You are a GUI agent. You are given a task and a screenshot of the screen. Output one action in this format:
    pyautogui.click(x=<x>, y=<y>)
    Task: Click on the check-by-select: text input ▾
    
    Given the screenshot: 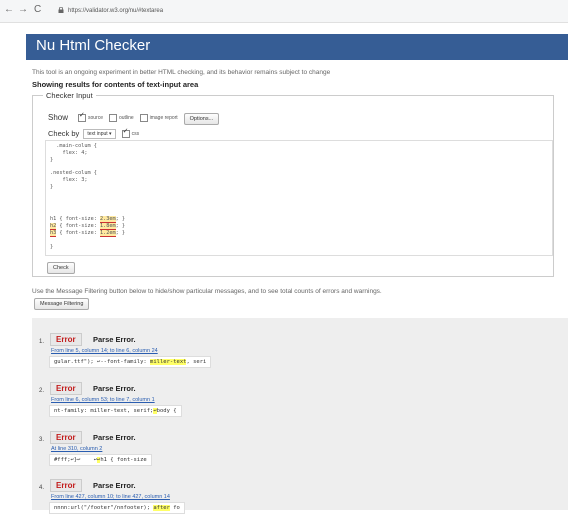 What is the action you would take?
    pyautogui.click(x=99, y=134)
    